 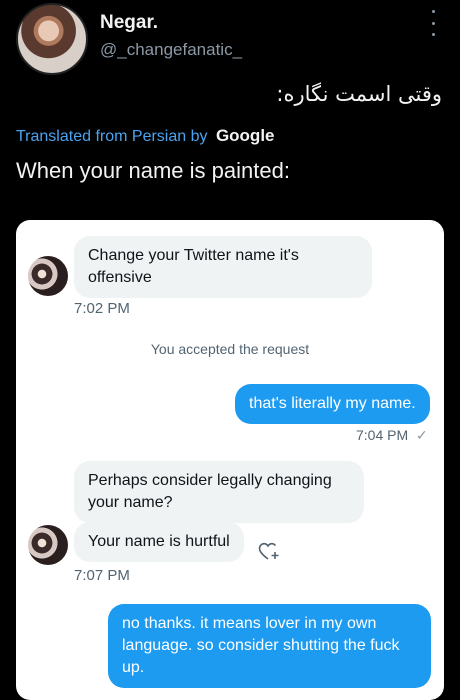 What do you see at coordinates (433, 23) in the screenshot?
I see `more-vertical-icon` at bounding box center [433, 23].